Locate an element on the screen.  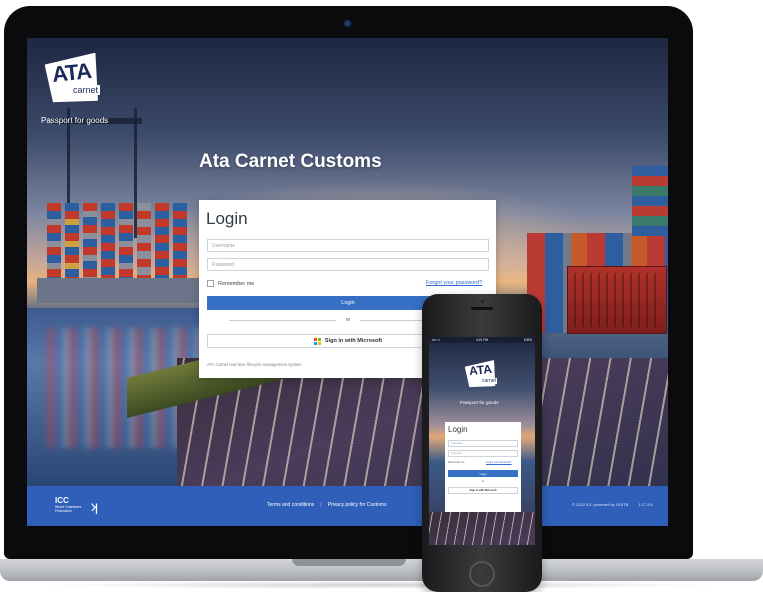
privacy-link: Privacy policy for Customs is located at coordinates (357, 505).